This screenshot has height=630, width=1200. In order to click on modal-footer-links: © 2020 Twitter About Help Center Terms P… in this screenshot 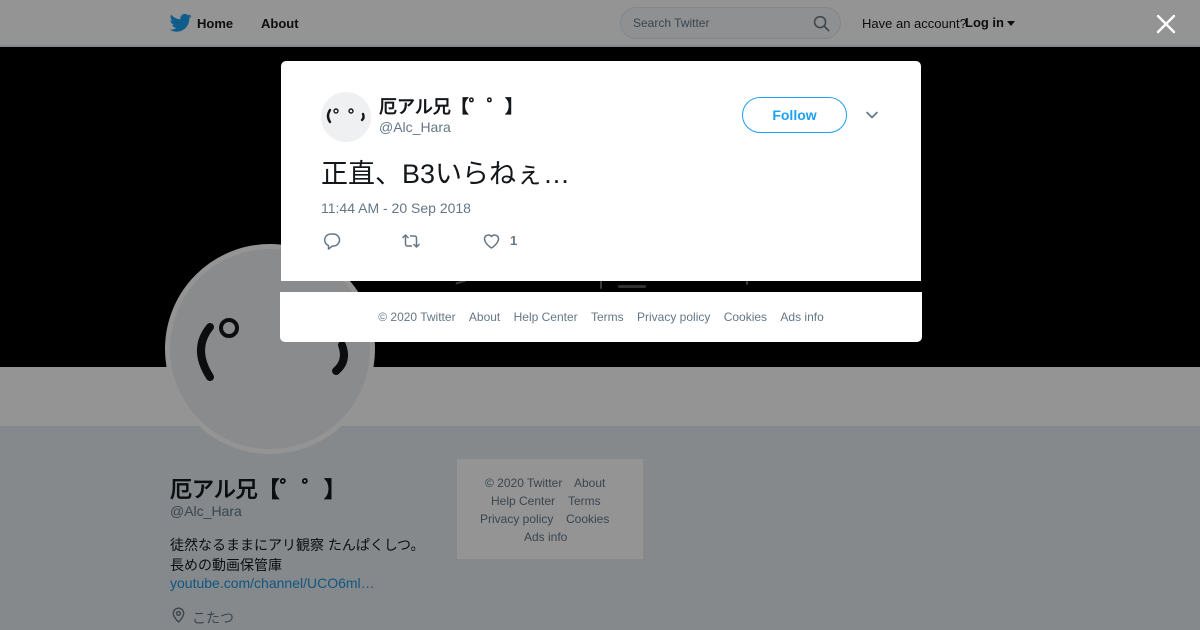, I will do `click(601, 317)`.